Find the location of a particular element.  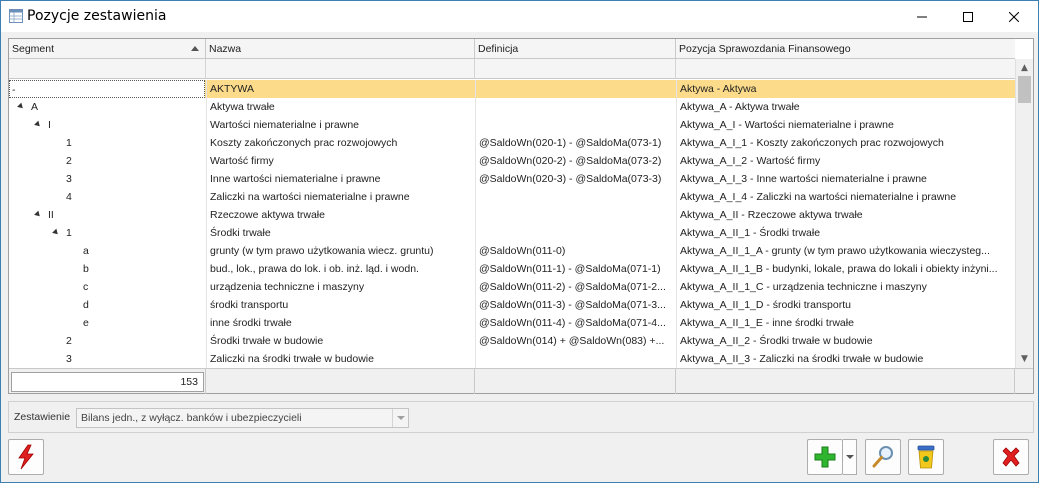

cell-definicja: @SaldoWn(011-0) is located at coordinates (575, 251).